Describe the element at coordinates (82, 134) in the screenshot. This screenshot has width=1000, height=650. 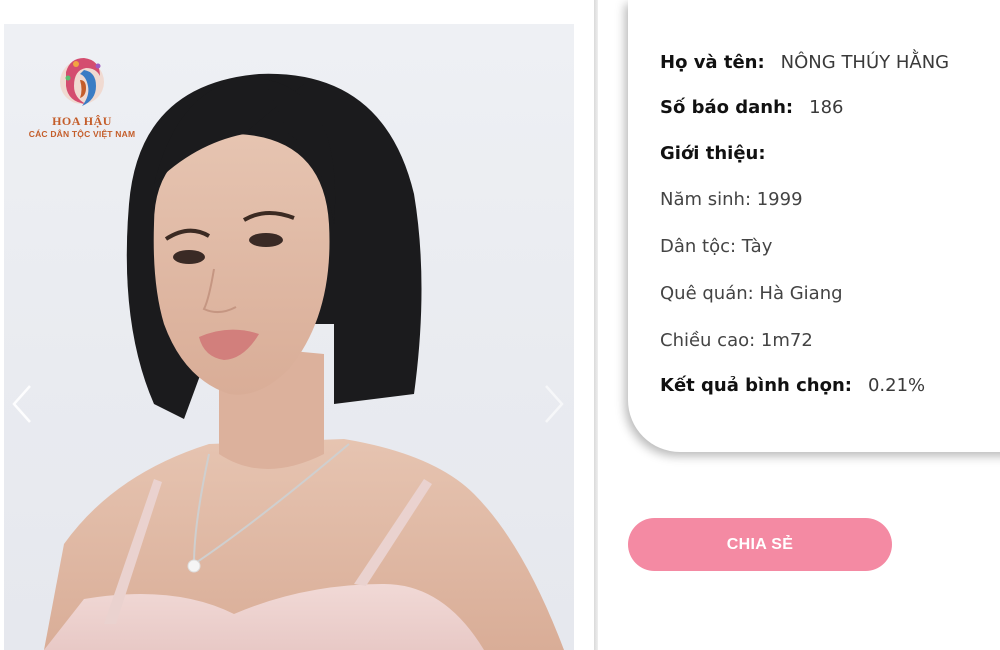
I see `logo-subtitle: CÁC DÂN TỘC VIỆT NAM` at that location.